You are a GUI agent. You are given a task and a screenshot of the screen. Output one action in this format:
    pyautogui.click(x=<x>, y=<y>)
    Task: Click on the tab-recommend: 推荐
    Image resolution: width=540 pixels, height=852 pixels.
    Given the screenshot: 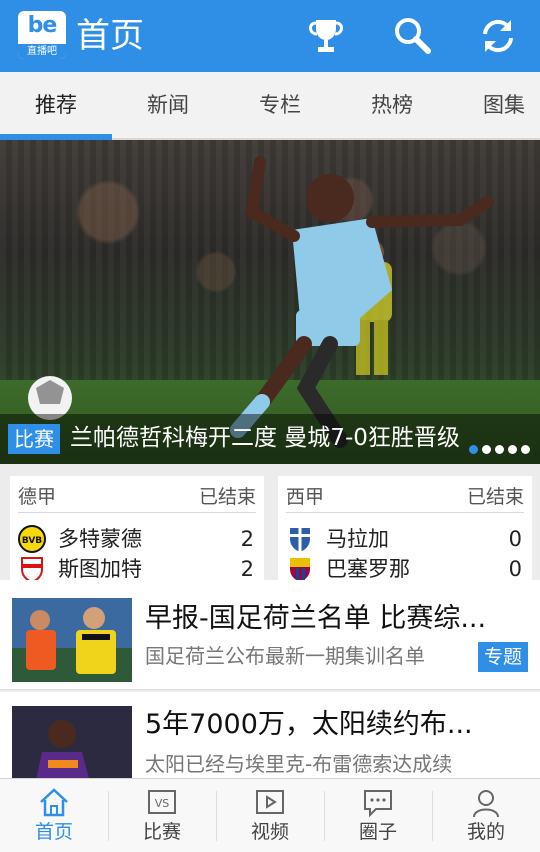 What is the action you would take?
    pyautogui.click(x=56, y=105)
    